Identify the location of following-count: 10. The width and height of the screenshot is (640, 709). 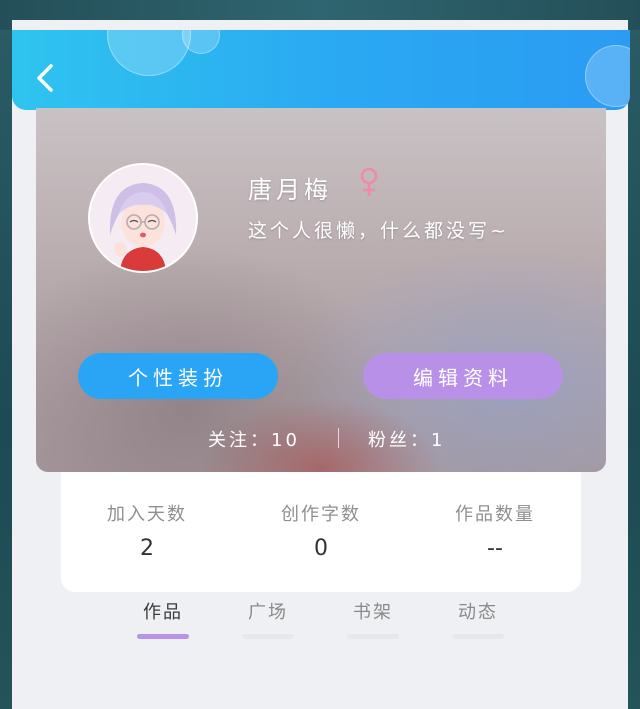
(285, 440).